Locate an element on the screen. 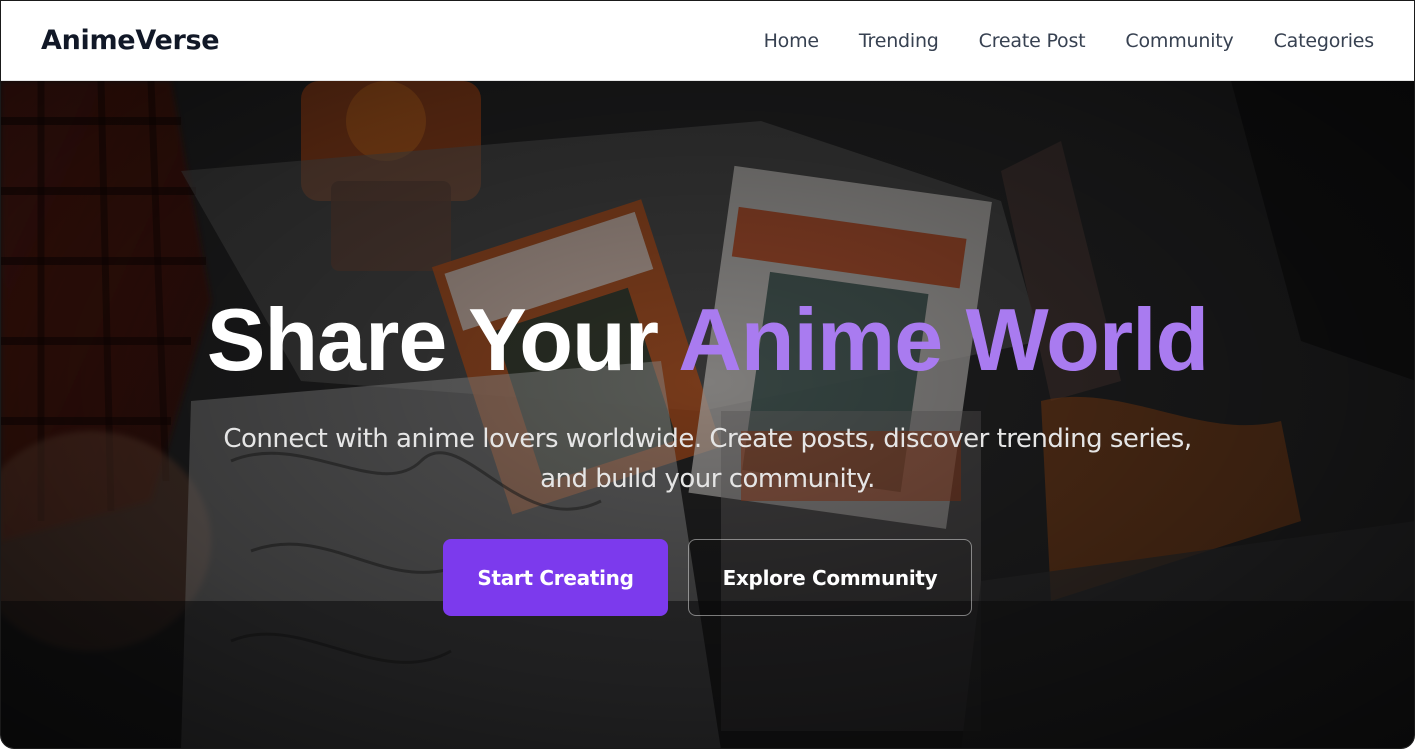  headline-accent: Anime World is located at coordinates (943, 339).